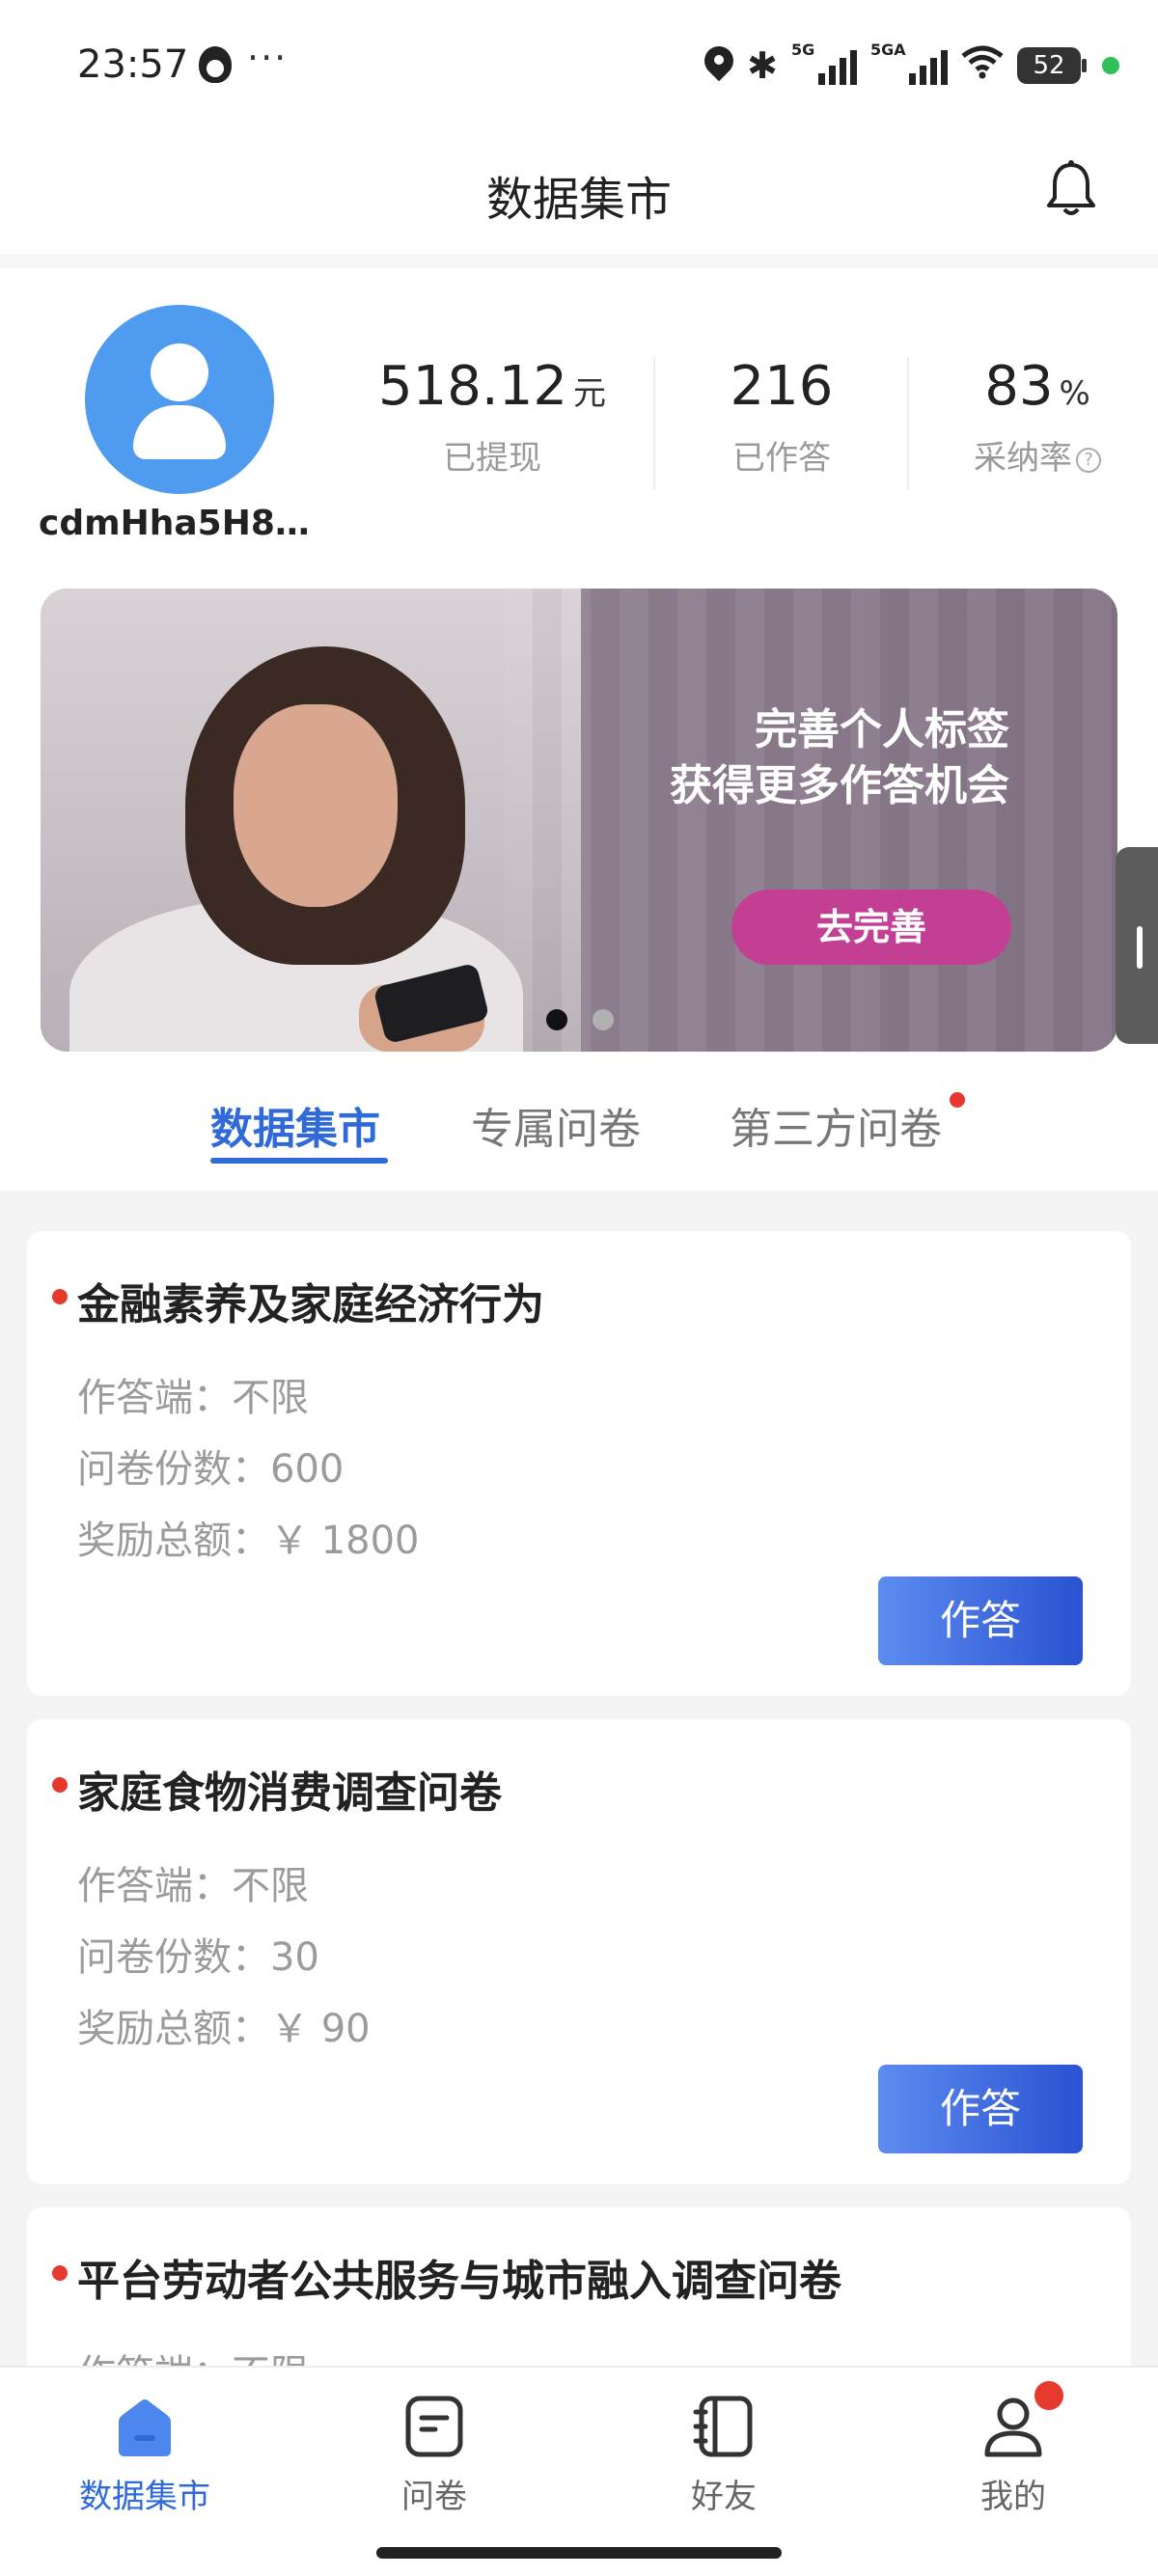  I want to click on signal-5ga-icon: 5GA, so click(909, 63).